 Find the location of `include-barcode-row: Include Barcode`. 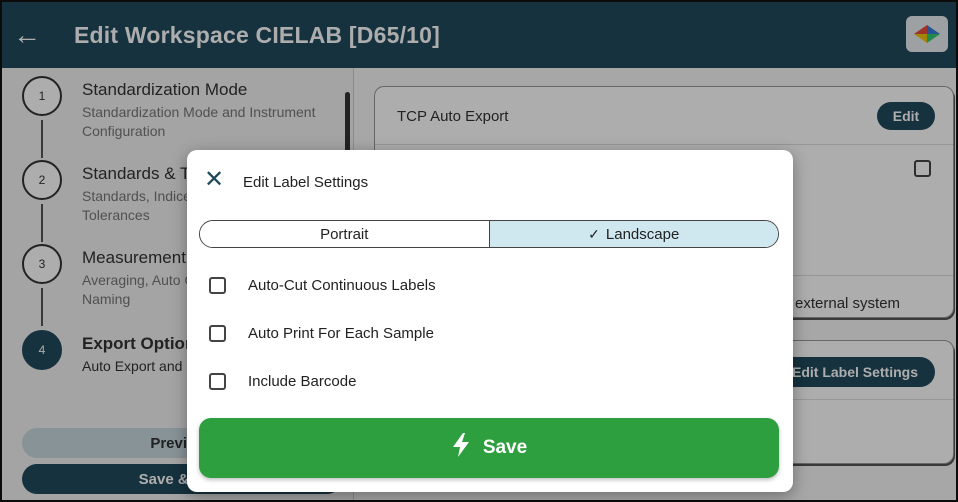

include-barcode-row: Include Barcode is located at coordinates (282, 381).